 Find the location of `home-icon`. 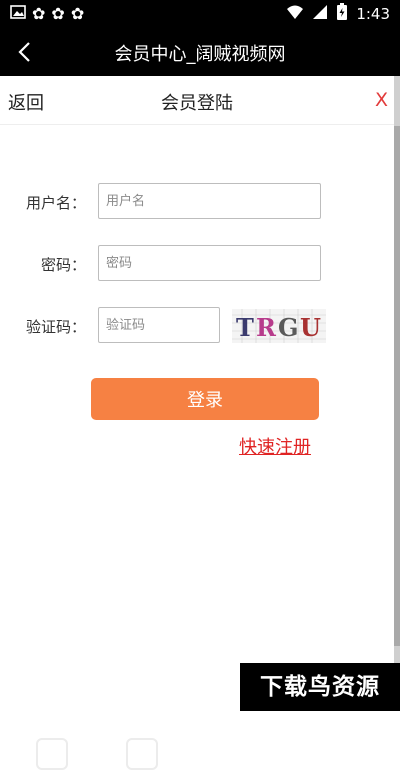

home-icon is located at coordinates (52, 754).